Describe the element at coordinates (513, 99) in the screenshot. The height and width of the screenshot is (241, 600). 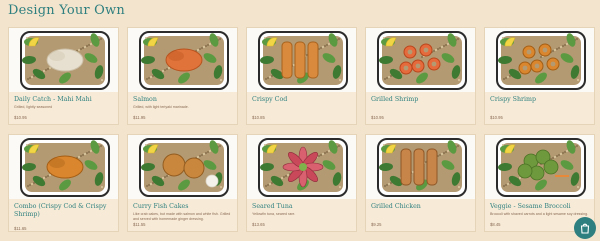
I see `dish-name: Crispy Shrimp` at that location.